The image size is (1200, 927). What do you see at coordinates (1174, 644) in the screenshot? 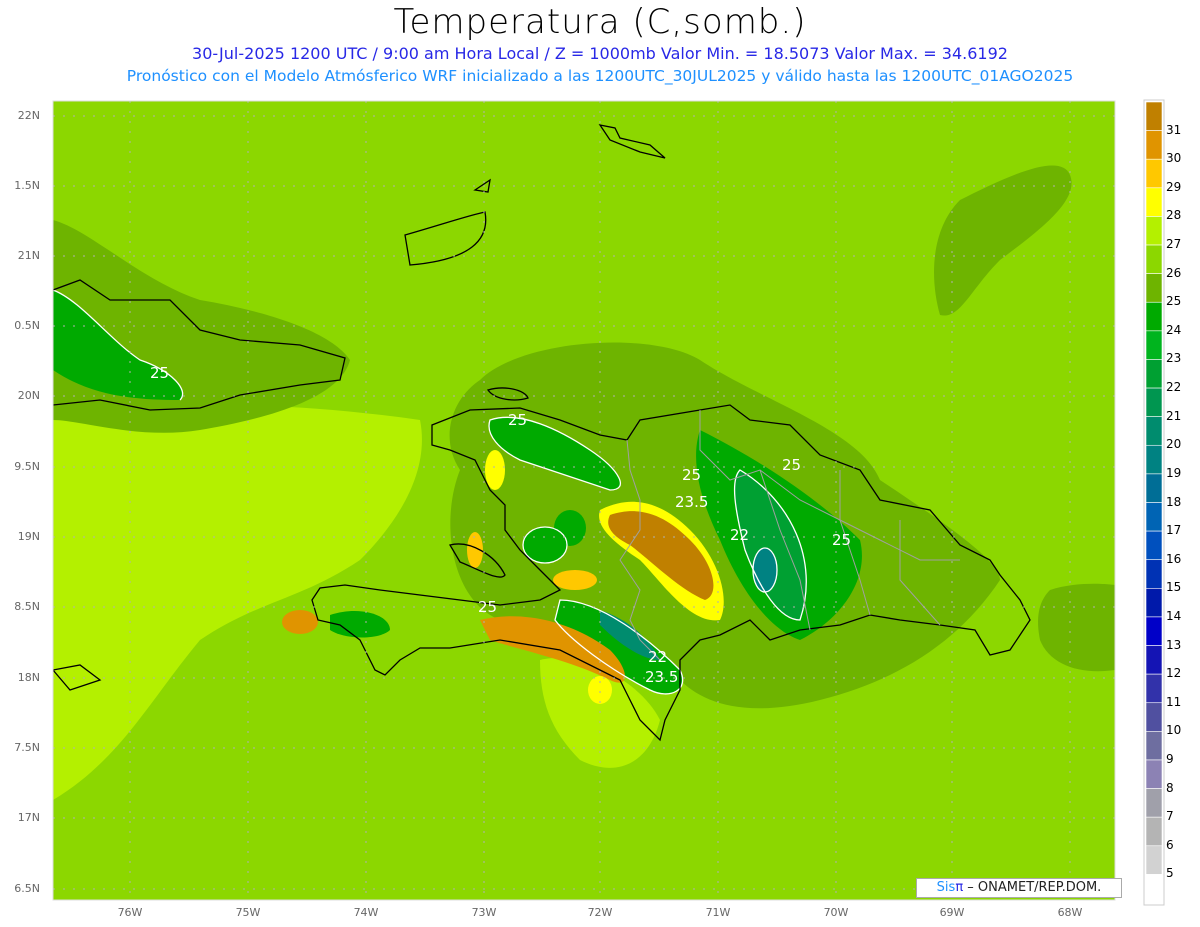
I see `colorbar-label: 13` at bounding box center [1174, 644].